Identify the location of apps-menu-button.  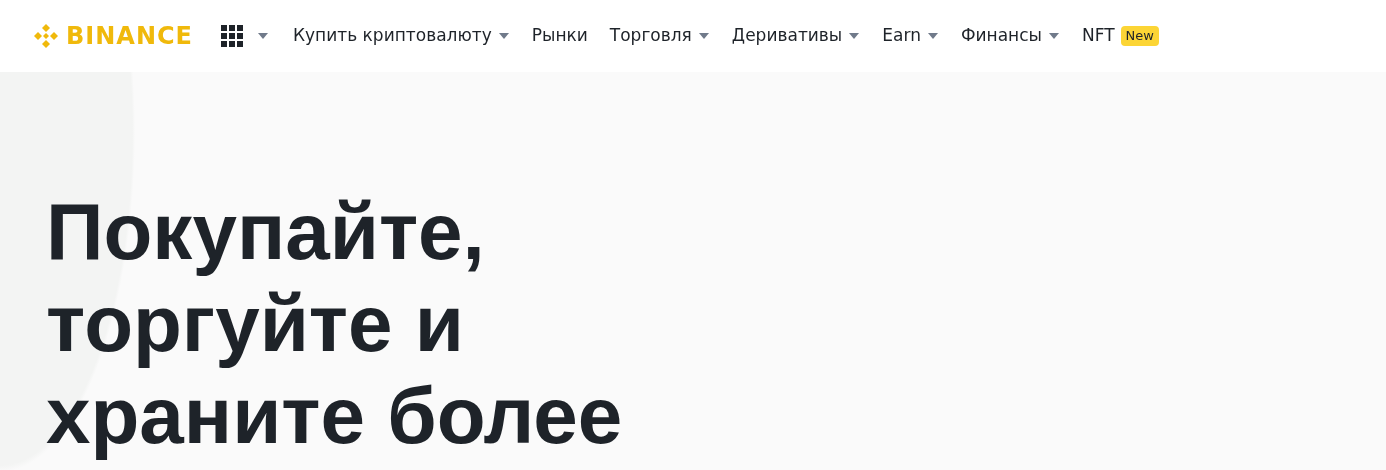
(245, 36).